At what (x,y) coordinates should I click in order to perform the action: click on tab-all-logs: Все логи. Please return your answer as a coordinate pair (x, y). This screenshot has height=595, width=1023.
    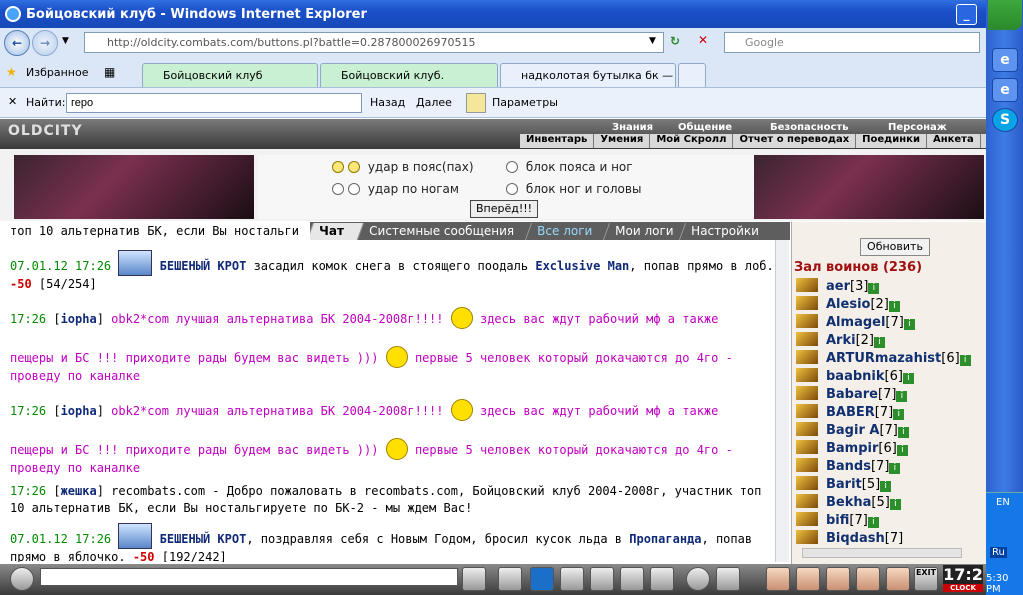
    Looking at the image, I should click on (567, 231).